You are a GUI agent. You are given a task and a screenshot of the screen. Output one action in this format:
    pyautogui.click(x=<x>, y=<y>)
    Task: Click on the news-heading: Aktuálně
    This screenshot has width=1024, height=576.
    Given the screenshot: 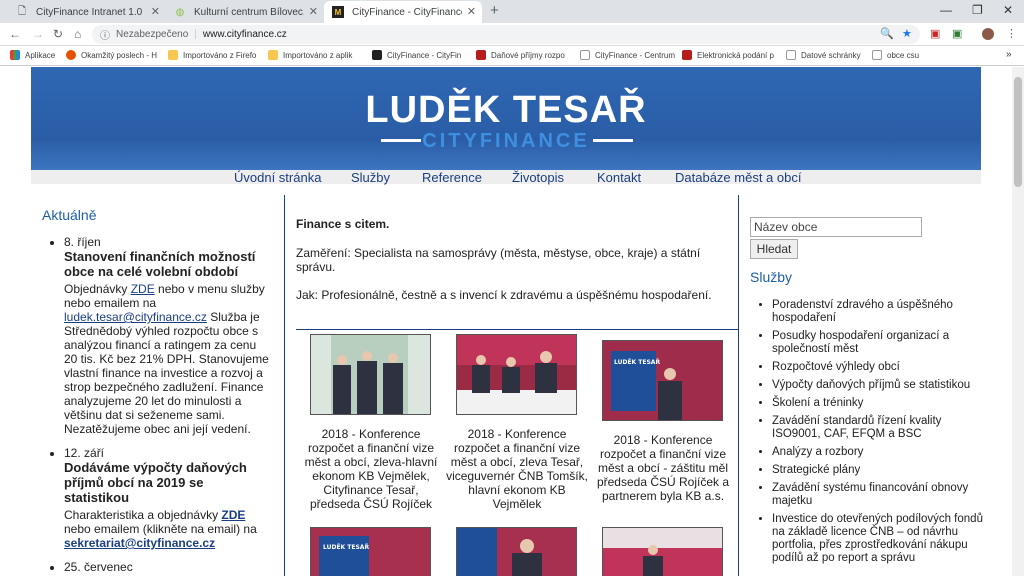 What is the action you would take?
    pyautogui.click(x=69, y=215)
    